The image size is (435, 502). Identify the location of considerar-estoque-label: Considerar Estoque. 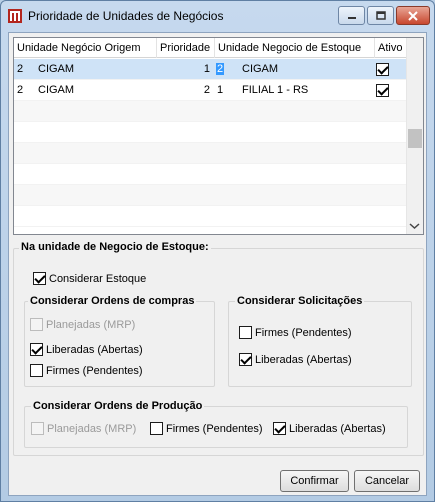
(98, 278).